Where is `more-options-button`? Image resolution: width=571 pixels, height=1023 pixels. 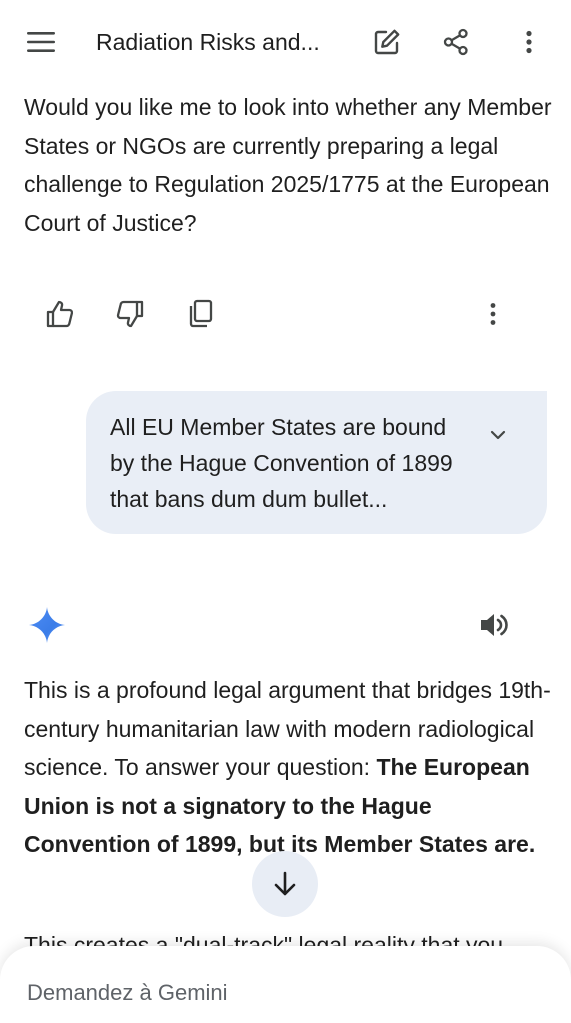 more-options-button is located at coordinates (529, 42).